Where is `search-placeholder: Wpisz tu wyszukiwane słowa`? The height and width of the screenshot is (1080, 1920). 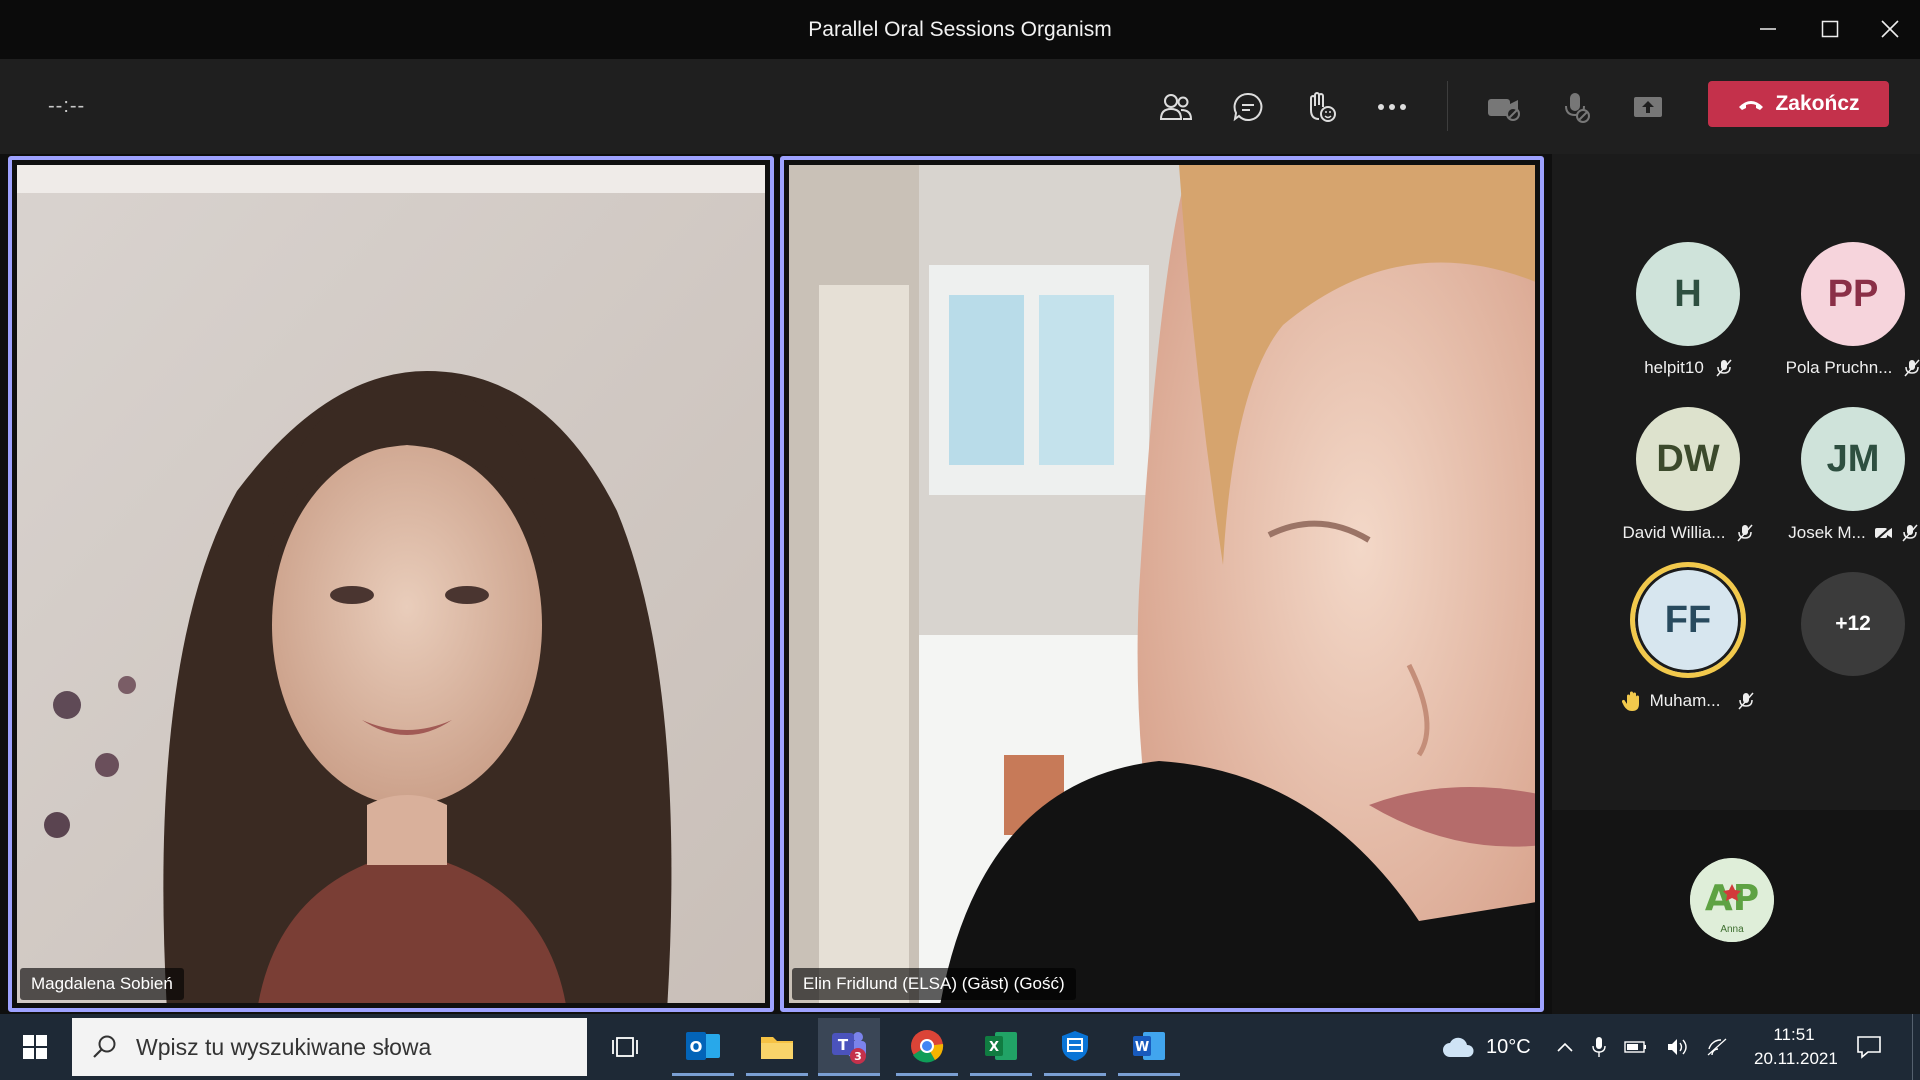
search-placeholder: Wpisz tu wyszukiwane słowa is located at coordinates (284, 1046).